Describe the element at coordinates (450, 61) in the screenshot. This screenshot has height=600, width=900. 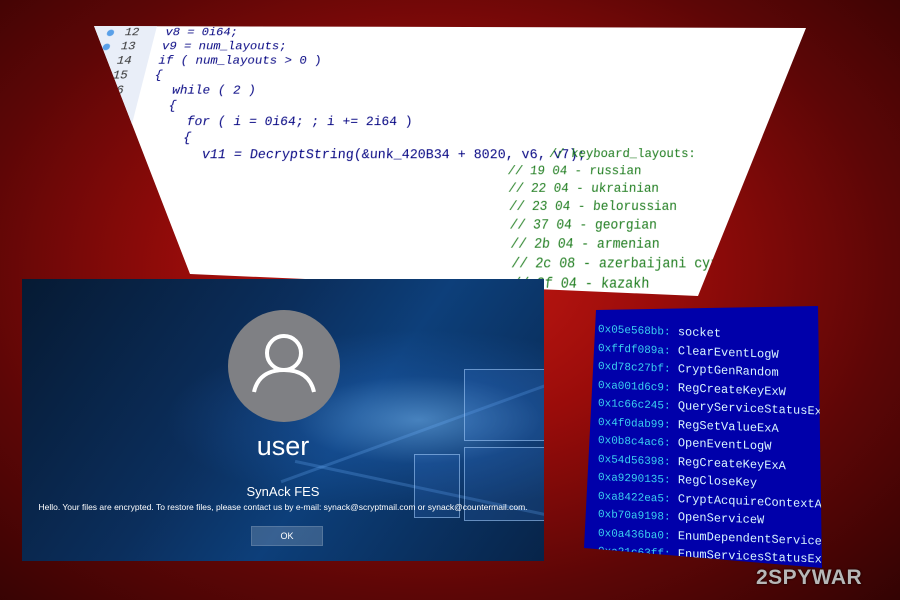
I see `code-line: 14 if ( num_layouts > 0 )` at that location.